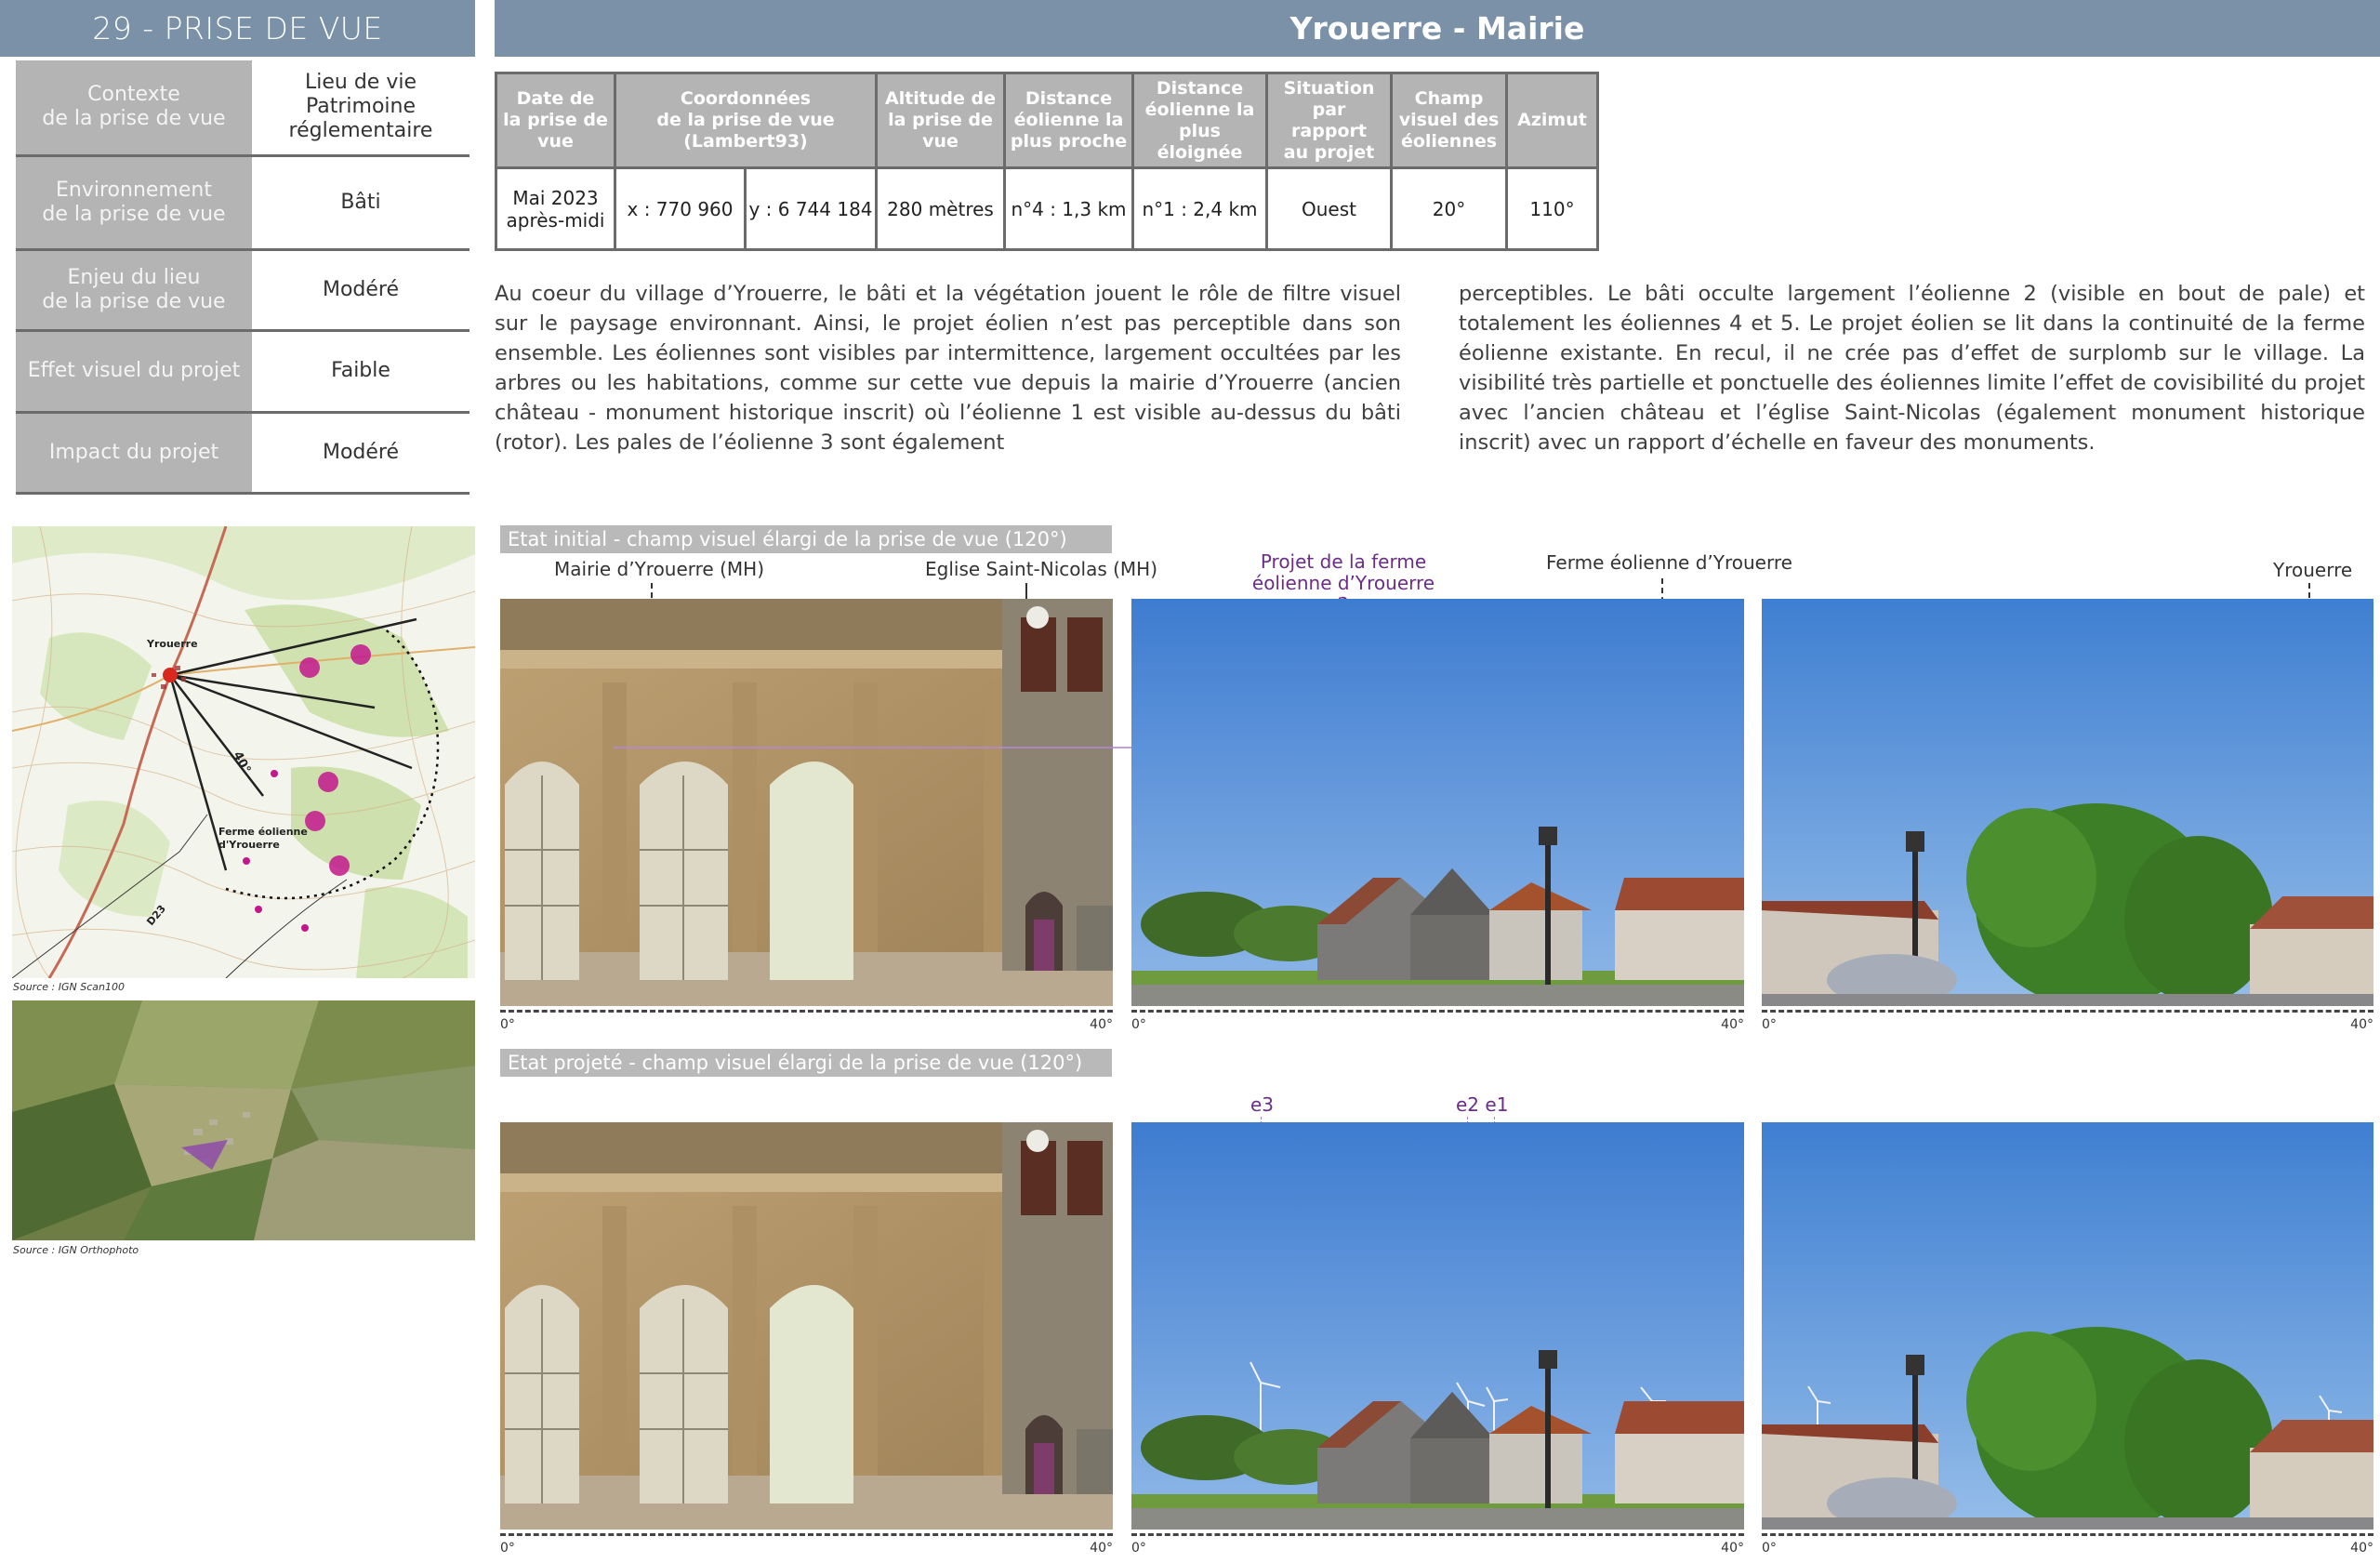 This screenshot has height=1563, width=2380. Describe the element at coordinates (76, 1250) in the screenshot. I see `ortho-map-source: Source : IGN Orthophoto` at that location.